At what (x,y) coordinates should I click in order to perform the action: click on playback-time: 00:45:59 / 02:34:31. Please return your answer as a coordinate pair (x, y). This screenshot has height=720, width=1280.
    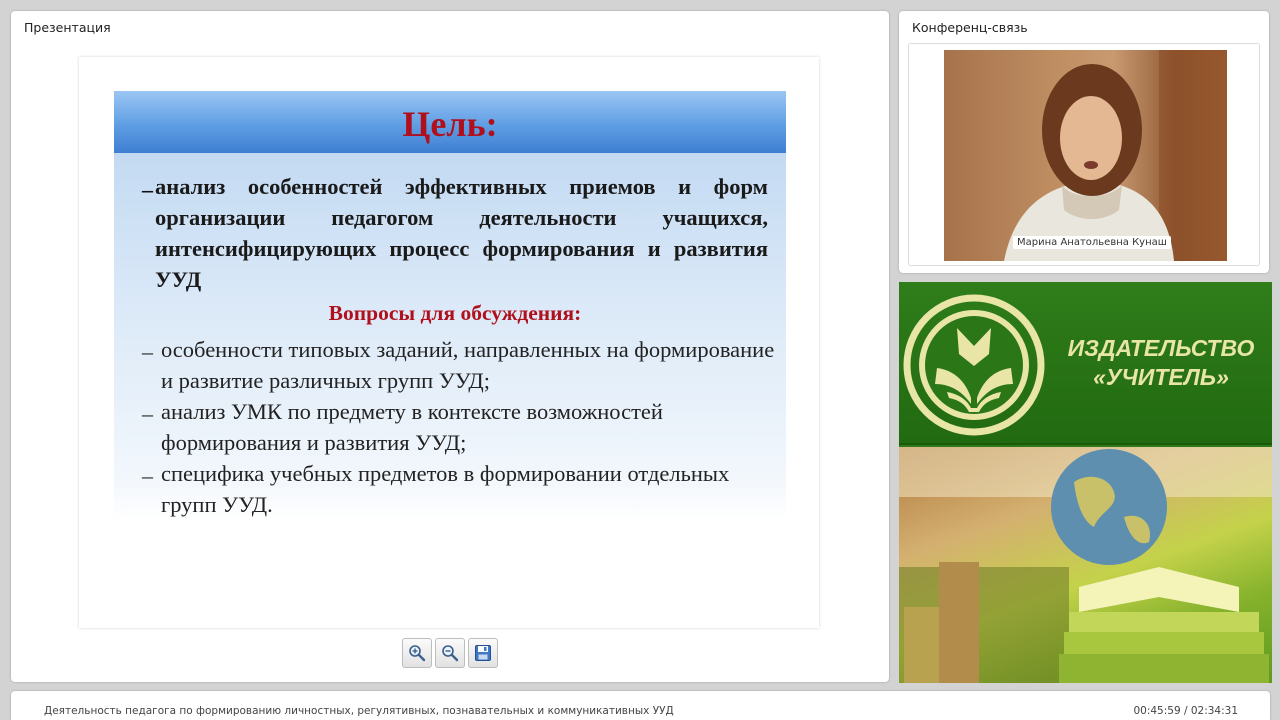
    Looking at the image, I should click on (1185, 711).